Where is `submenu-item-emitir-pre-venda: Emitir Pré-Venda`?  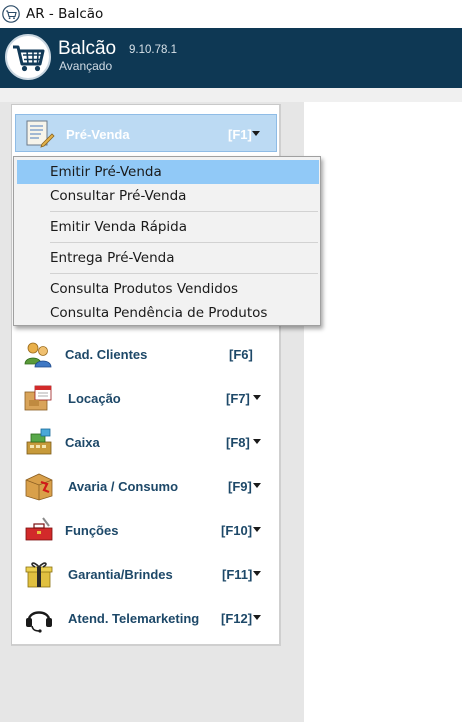 submenu-item-emitir-pre-venda: Emitir Pré-Venda is located at coordinates (168, 172).